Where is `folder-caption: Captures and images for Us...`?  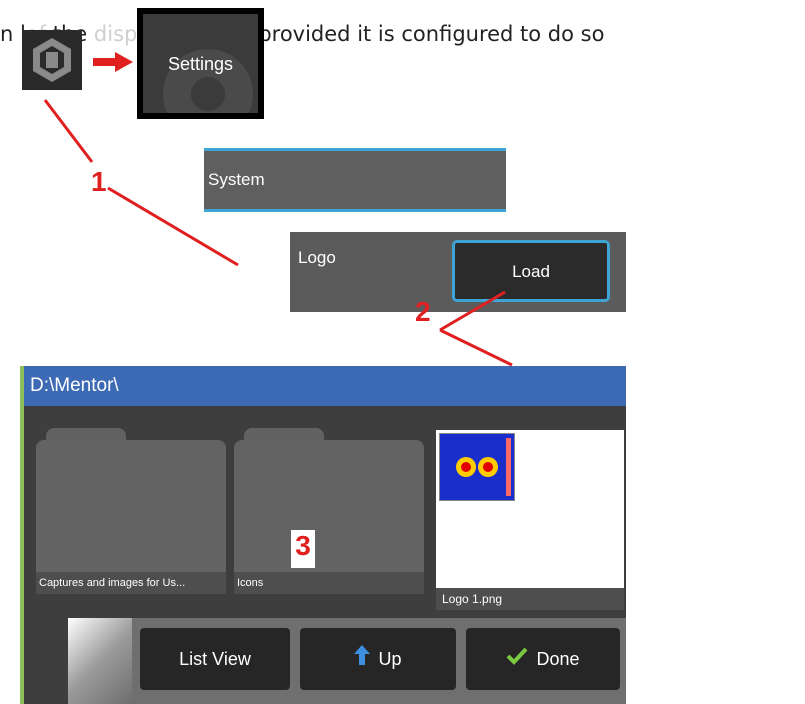
folder-caption: Captures and images for Us... is located at coordinates (131, 583).